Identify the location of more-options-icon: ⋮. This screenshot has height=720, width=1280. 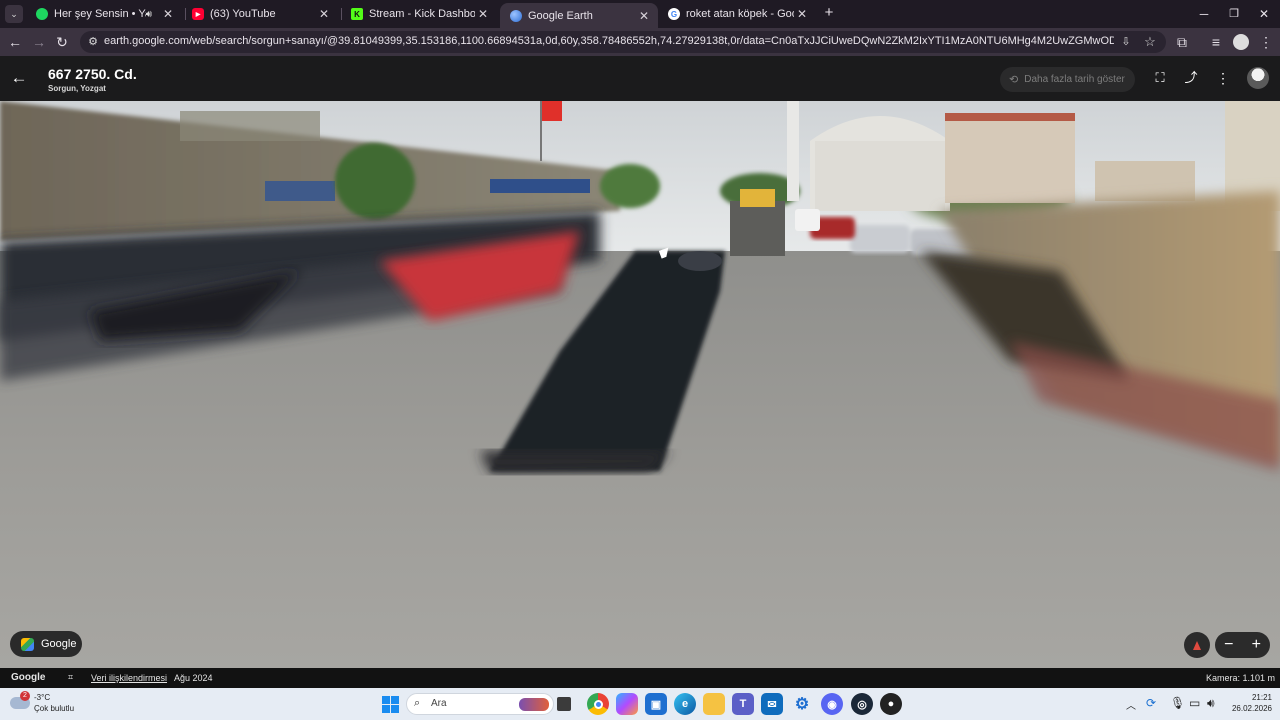
(1223, 78).